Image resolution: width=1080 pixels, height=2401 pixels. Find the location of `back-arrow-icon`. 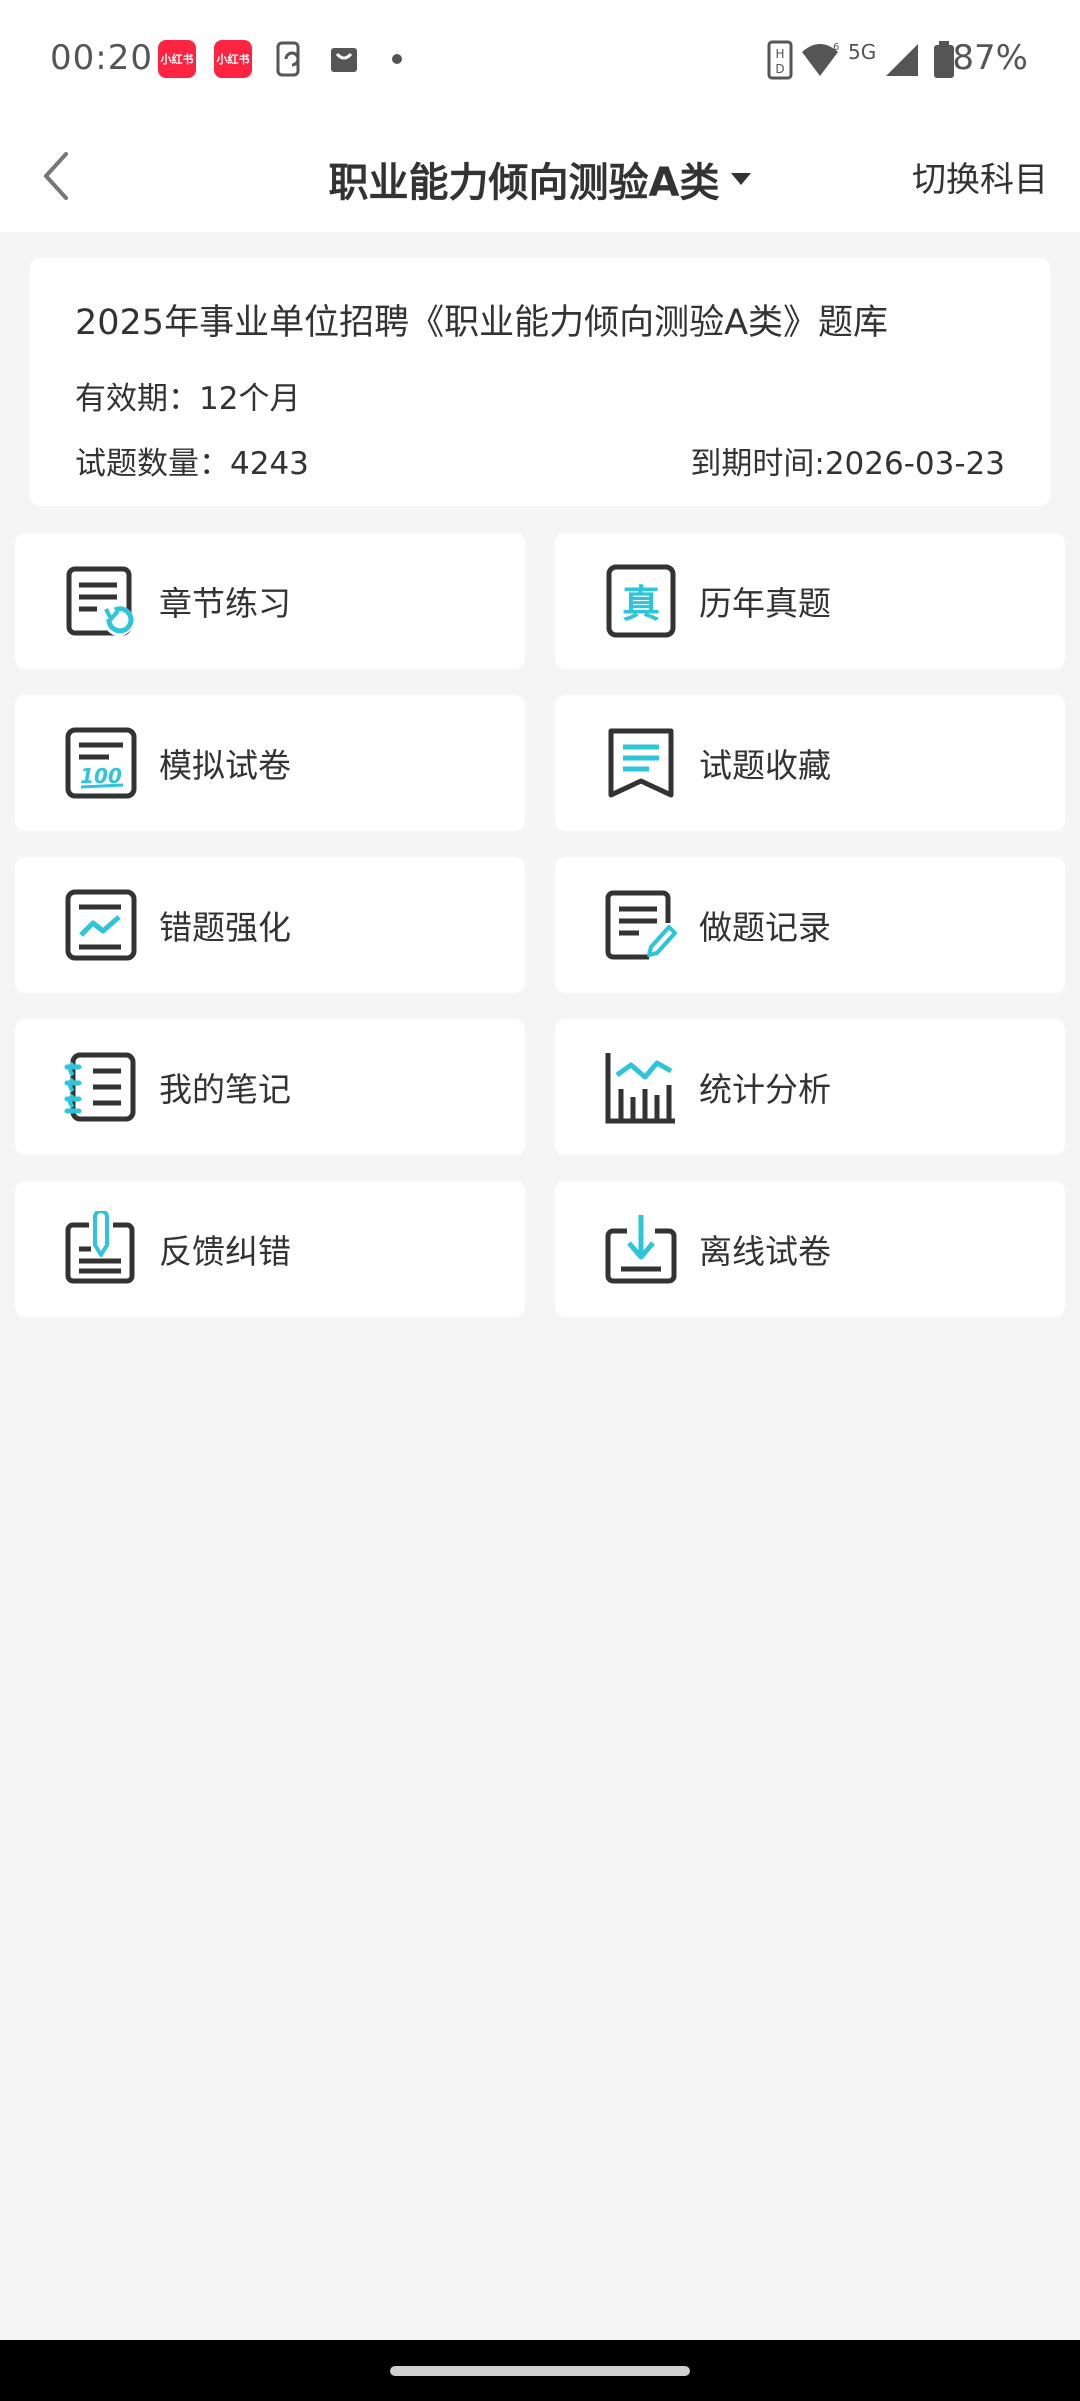

back-arrow-icon is located at coordinates (61, 176).